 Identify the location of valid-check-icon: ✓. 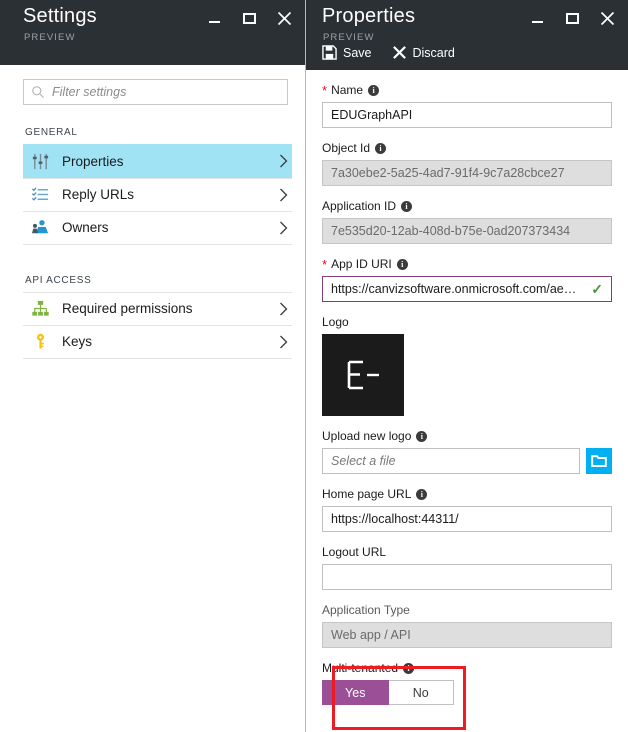
(597, 288).